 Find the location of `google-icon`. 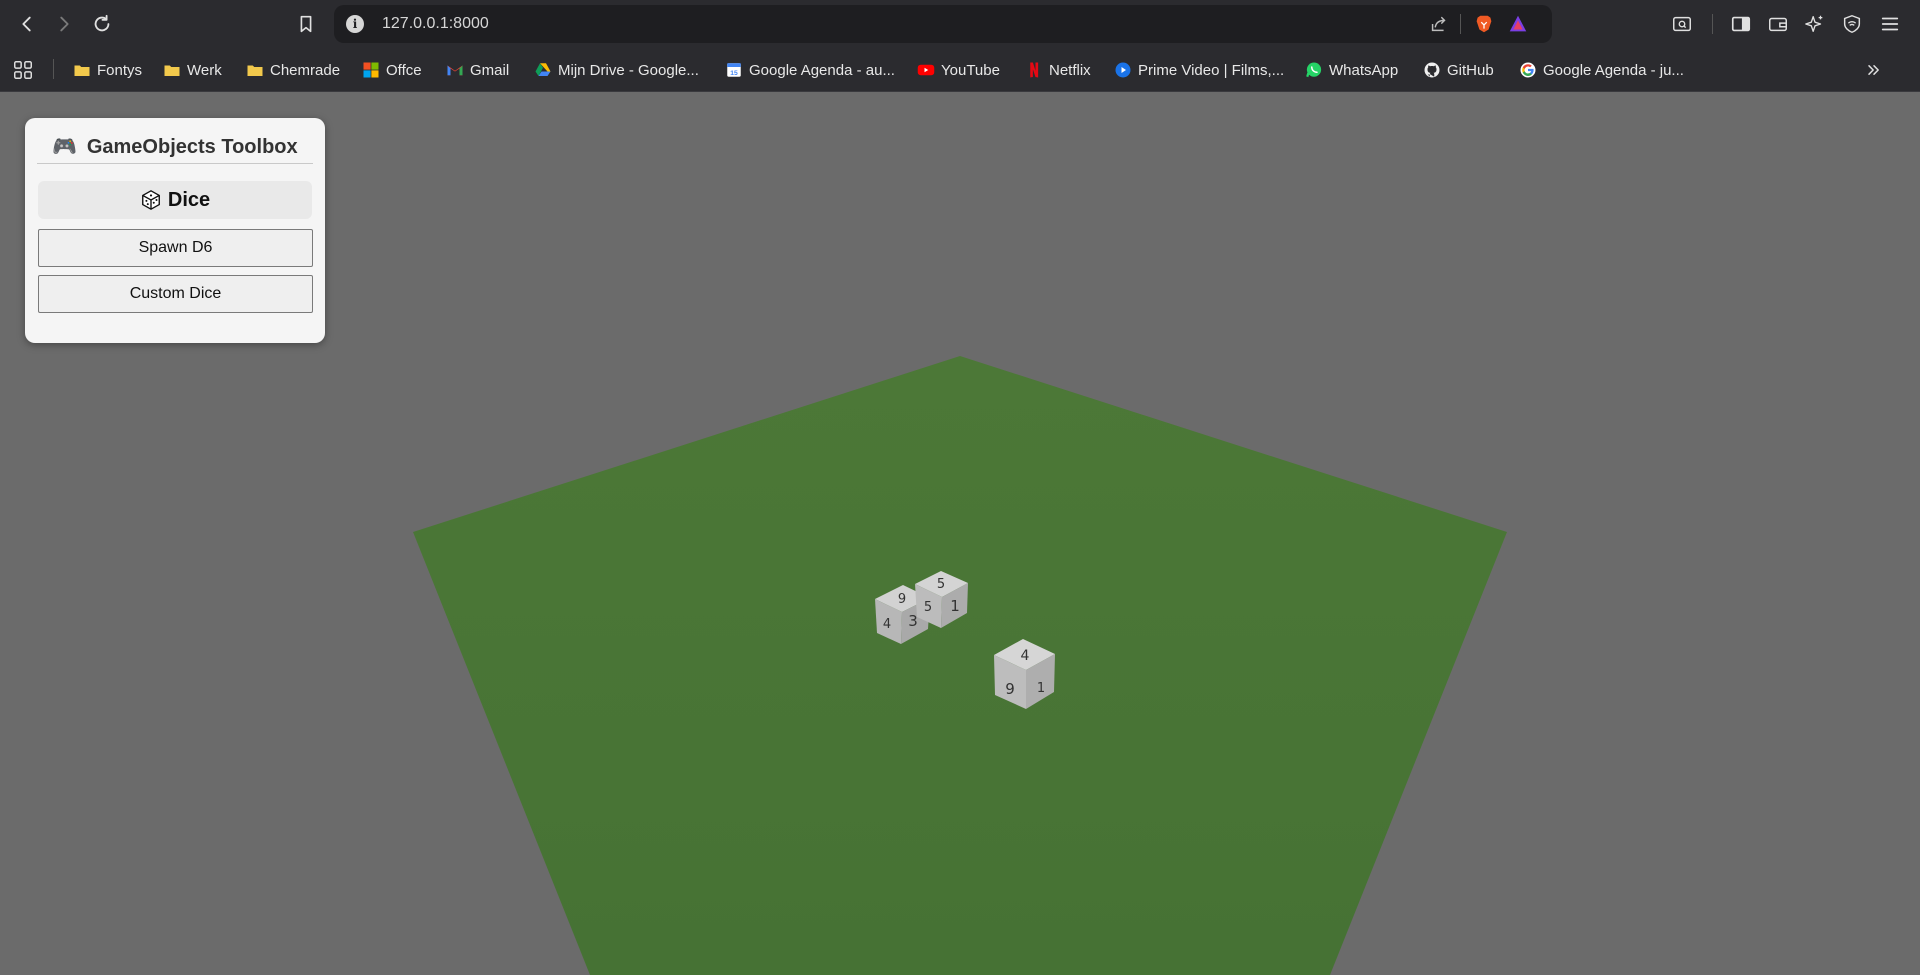

google-icon is located at coordinates (1528, 70).